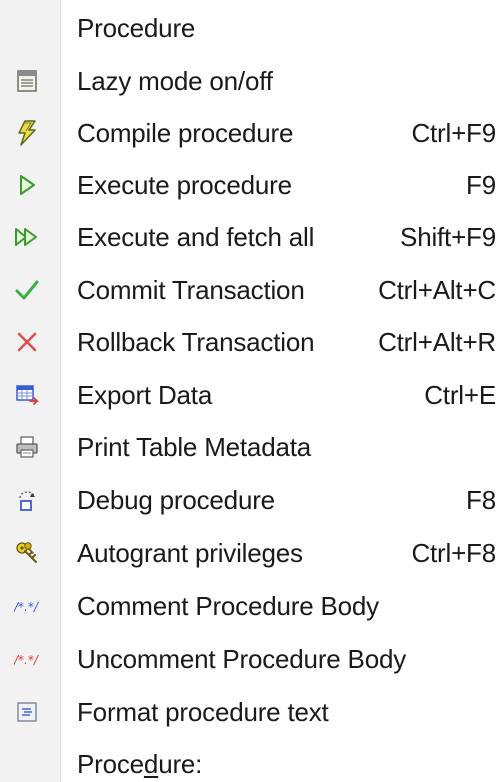  I want to click on menu-item-shortcut: Ctrl+F8, so click(453, 553).